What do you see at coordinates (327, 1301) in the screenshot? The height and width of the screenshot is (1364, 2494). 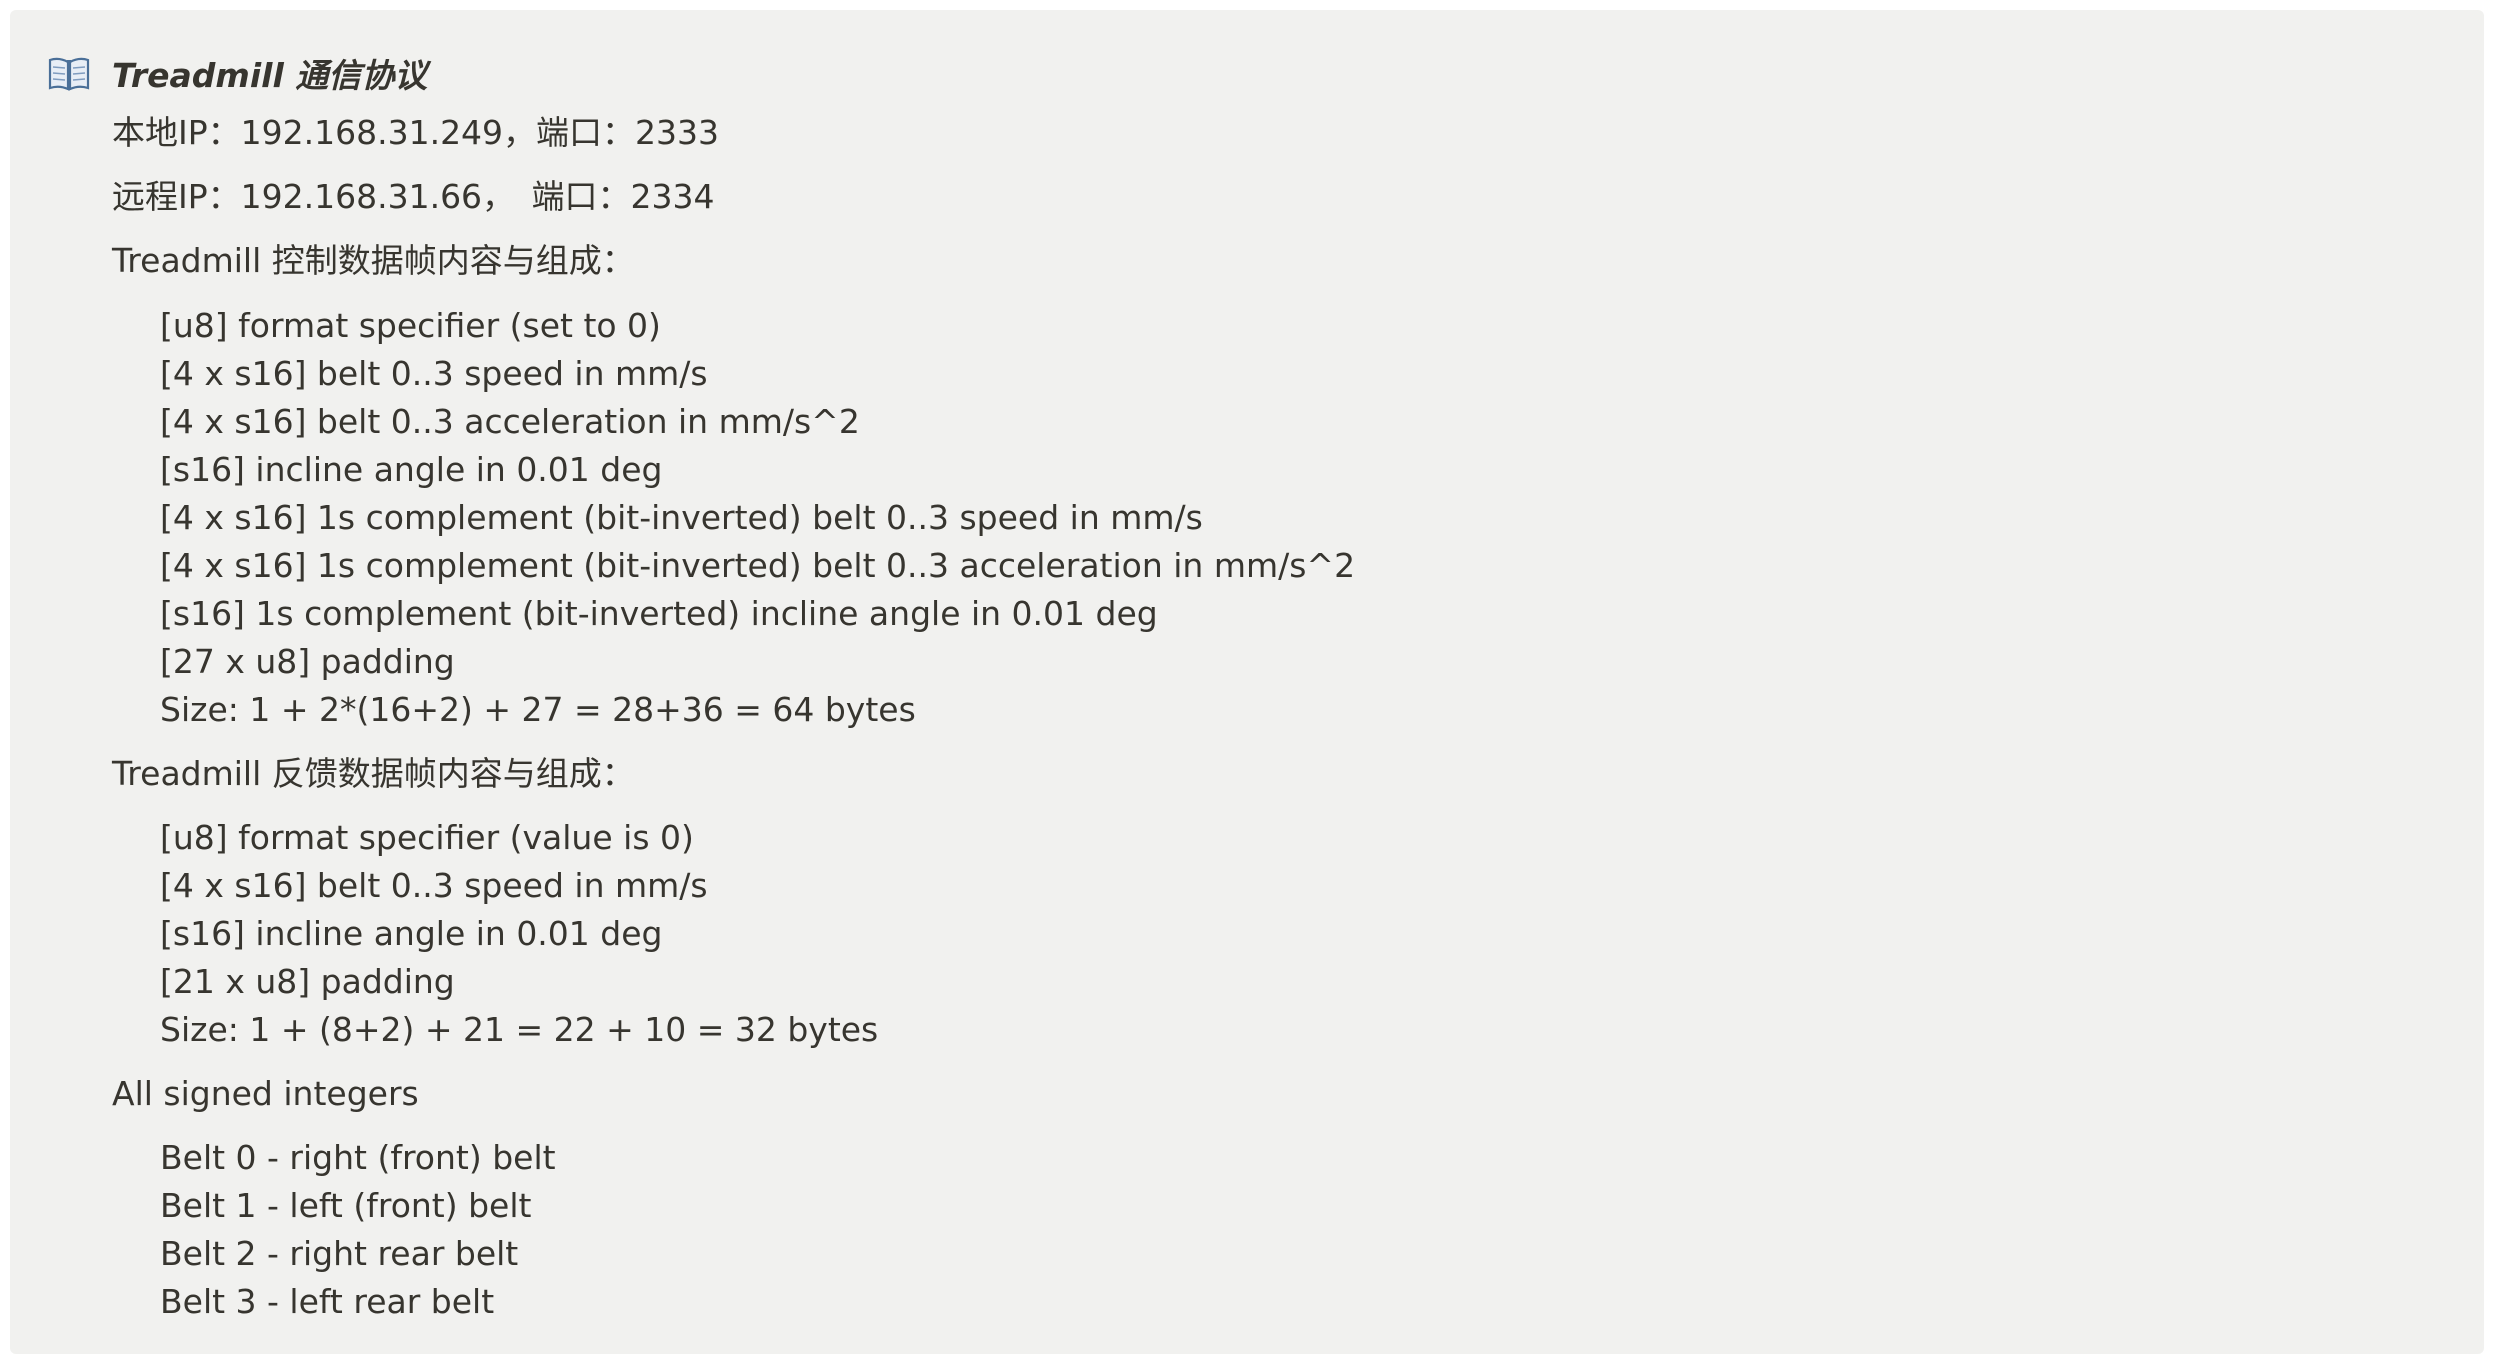 I see `belt-item: Belt 3 - left rear belt` at bounding box center [327, 1301].